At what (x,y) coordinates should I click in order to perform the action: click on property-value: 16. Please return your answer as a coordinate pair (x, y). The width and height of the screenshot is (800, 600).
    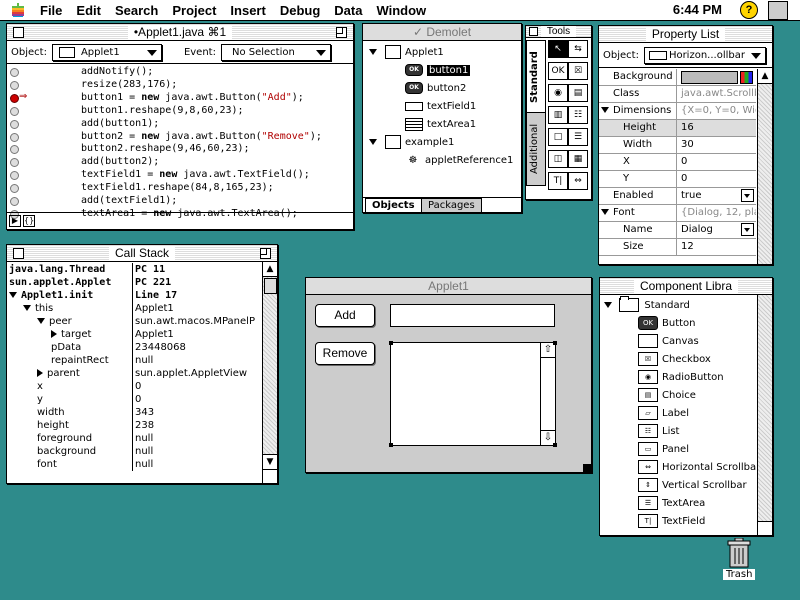
    Looking at the image, I should click on (717, 128).